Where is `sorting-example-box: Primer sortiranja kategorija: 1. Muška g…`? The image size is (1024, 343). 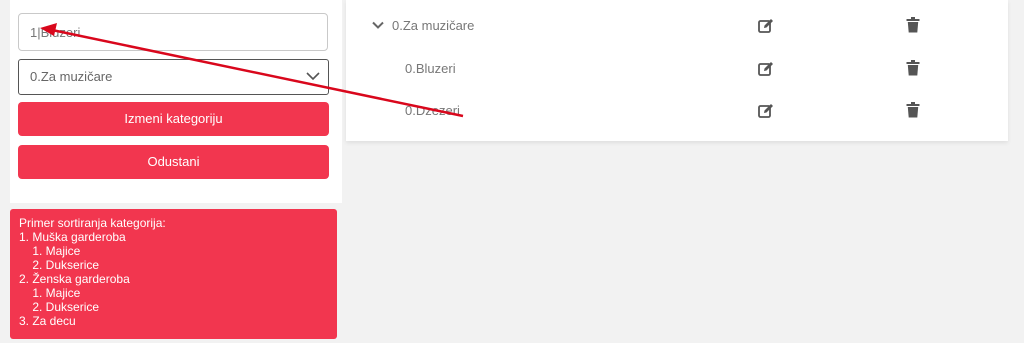 sorting-example-box: Primer sortiranja kategorija: 1. Muška g… is located at coordinates (173, 274).